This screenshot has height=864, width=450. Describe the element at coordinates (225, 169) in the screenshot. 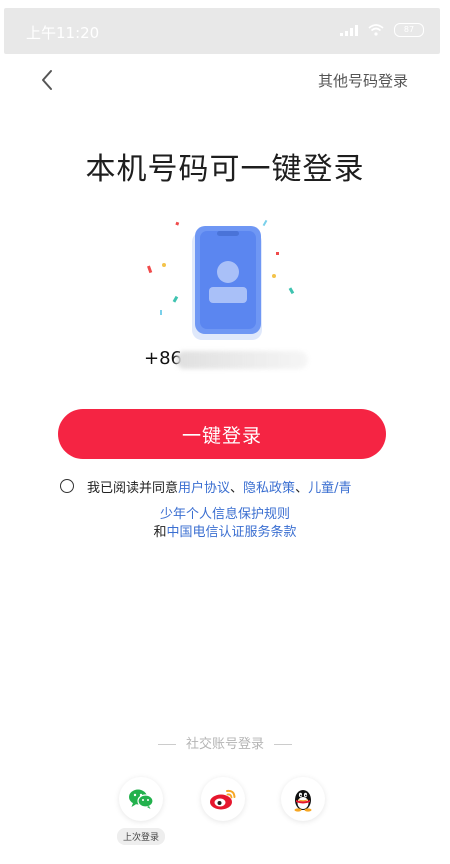

I see `page-title: 本机号码可一键登录` at that location.